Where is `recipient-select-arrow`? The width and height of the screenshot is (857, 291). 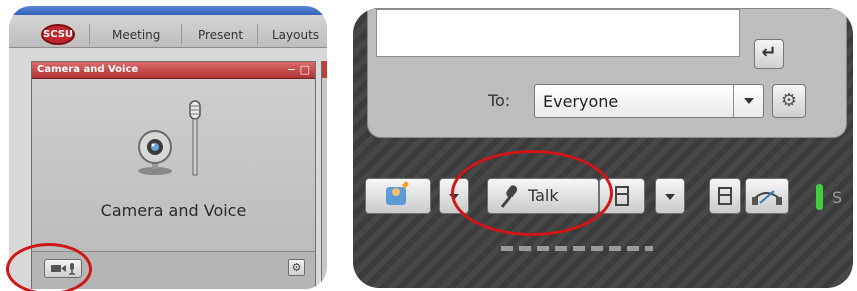 recipient-select-arrow is located at coordinates (748, 101).